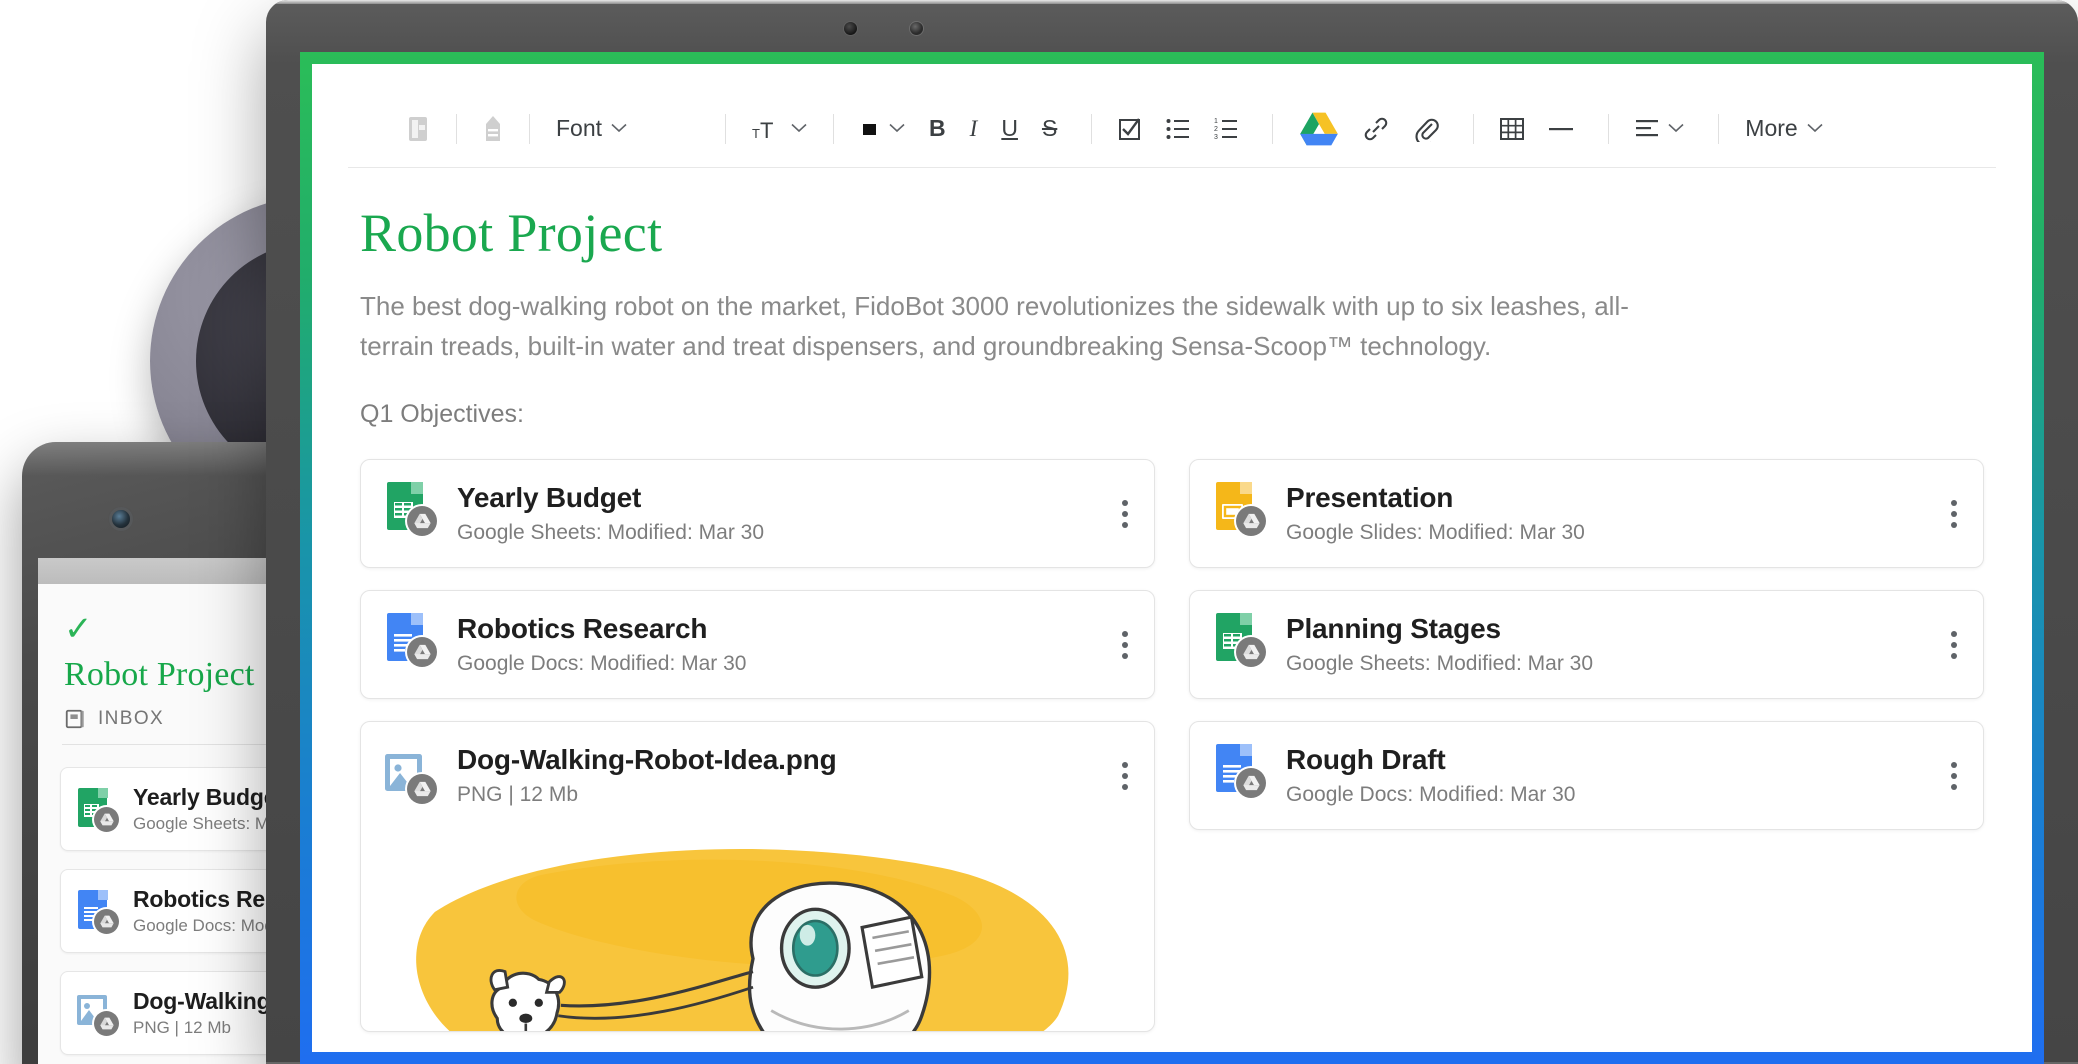 Image resolution: width=2078 pixels, height=1064 pixels. I want to click on file-name: Rough Draft, so click(1366, 760).